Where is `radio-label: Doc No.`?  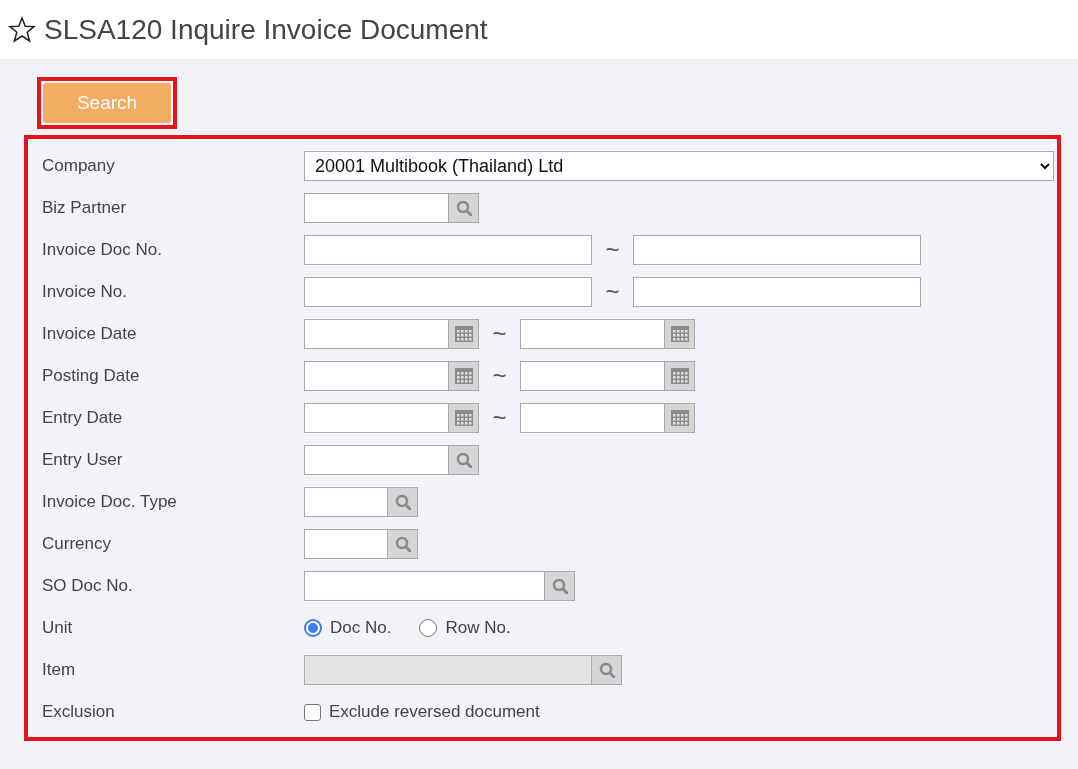 radio-label: Doc No. is located at coordinates (361, 628).